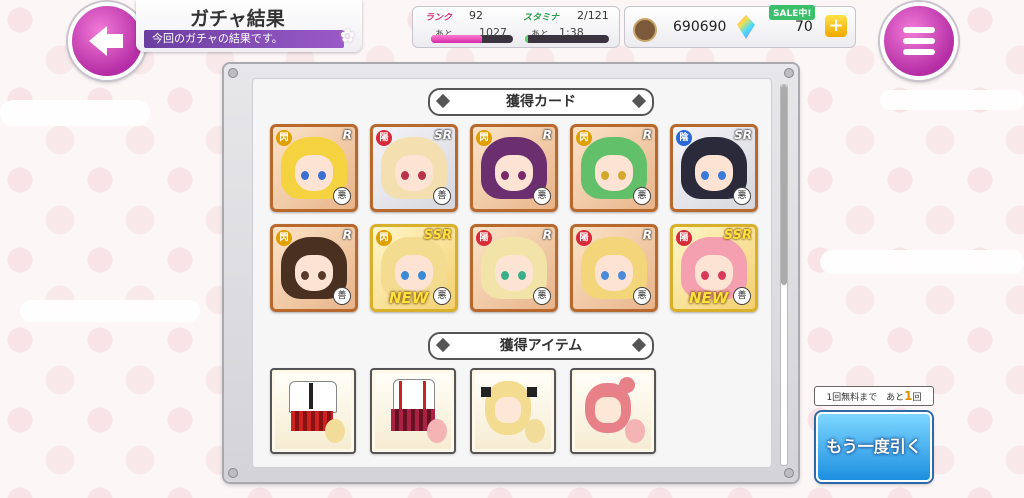  I want to click on page-subtitle: 今回のガチャの結果です。, so click(244, 39).